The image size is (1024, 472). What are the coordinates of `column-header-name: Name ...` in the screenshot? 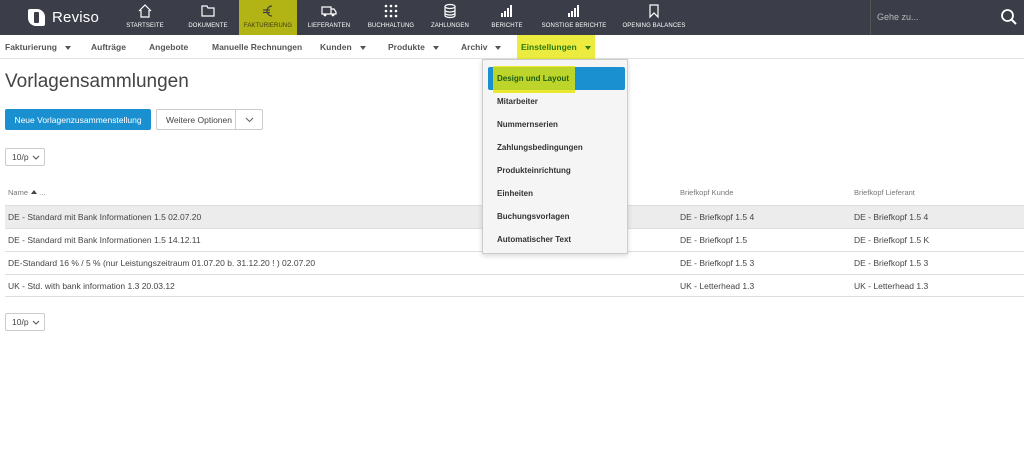 It's located at (26, 192).